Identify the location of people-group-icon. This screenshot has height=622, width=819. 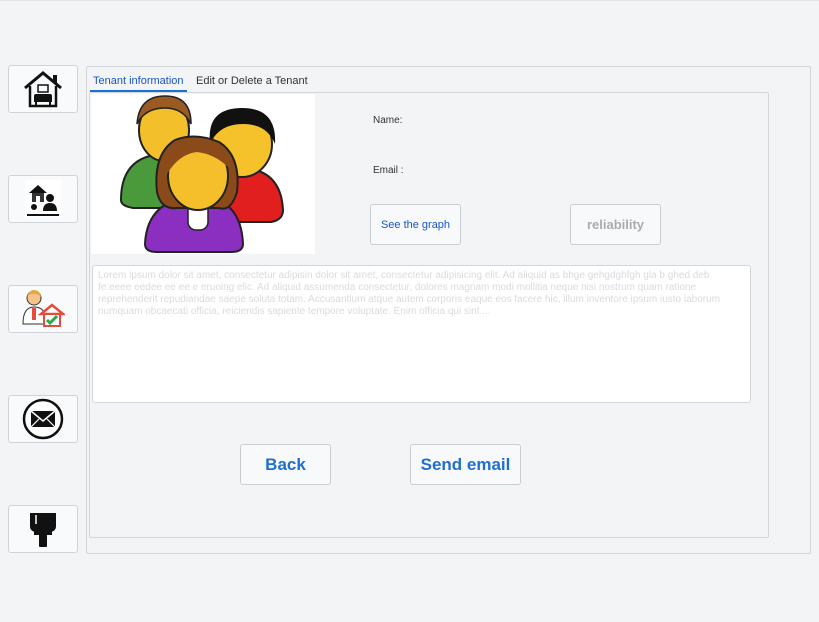
(202, 174).